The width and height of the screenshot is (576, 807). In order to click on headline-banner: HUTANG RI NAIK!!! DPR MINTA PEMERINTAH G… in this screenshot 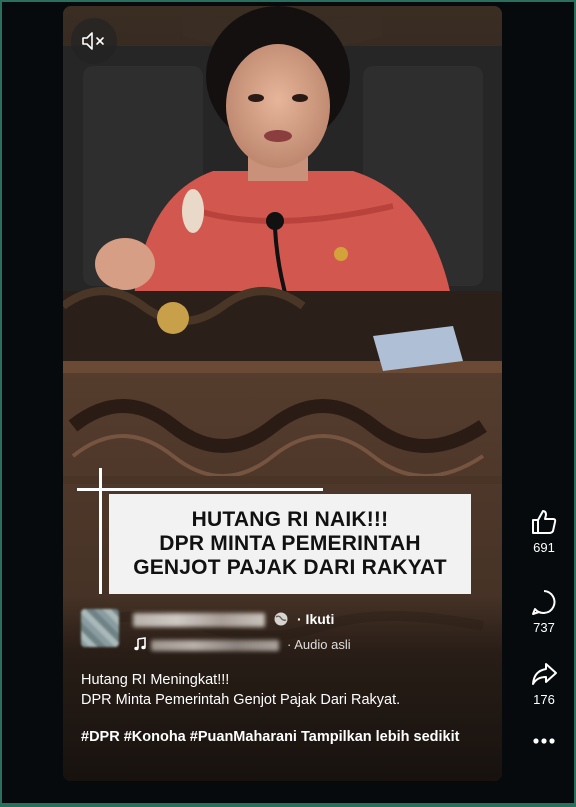, I will do `click(290, 544)`.